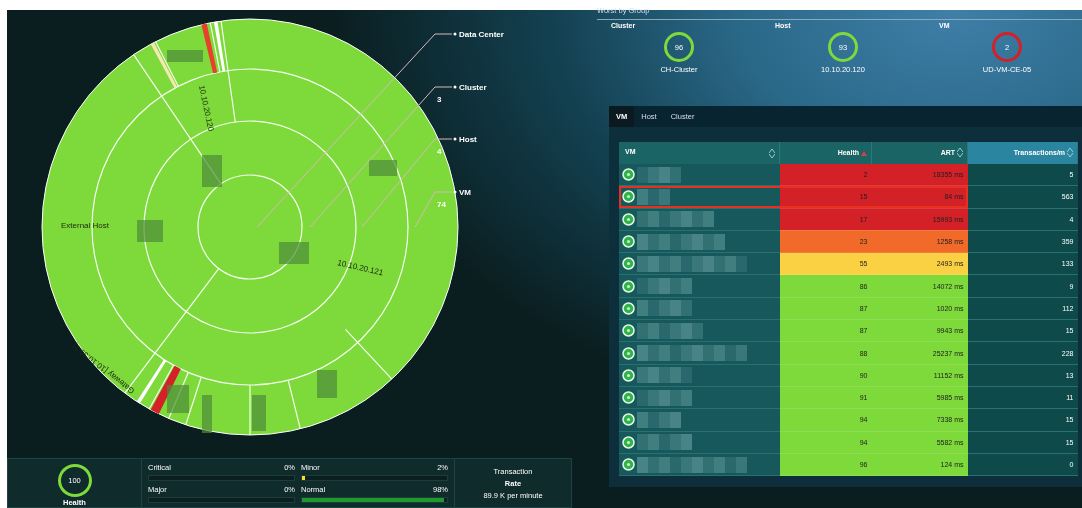 This screenshot has height=508, width=1082. Describe the element at coordinates (441, 204) in the screenshot. I see `legend-count: 74` at that location.